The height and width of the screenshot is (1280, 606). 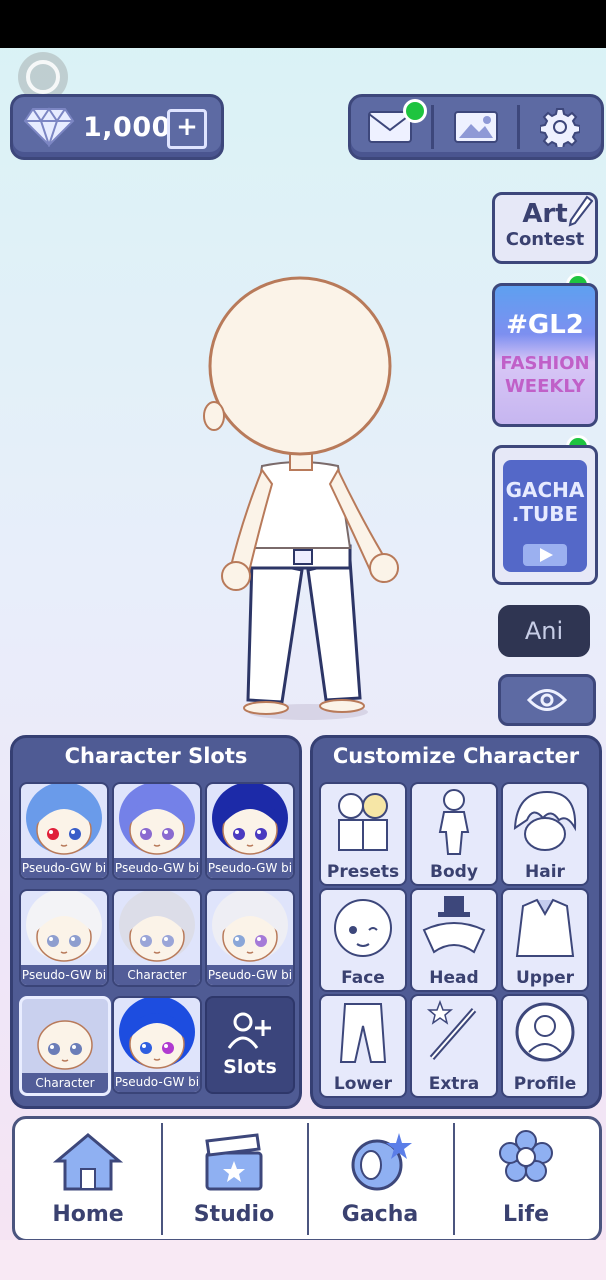 What do you see at coordinates (249, 1030) in the screenshot?
I see `add-user-icon` at bounding box center [249, 1030].